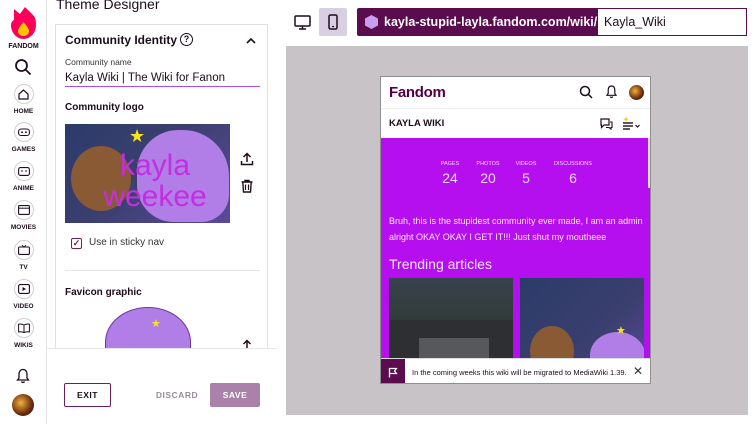  Describe the element at coordinates (104, 107) in the screenshot. I see `community-logo-heading: Community logo` at that location.